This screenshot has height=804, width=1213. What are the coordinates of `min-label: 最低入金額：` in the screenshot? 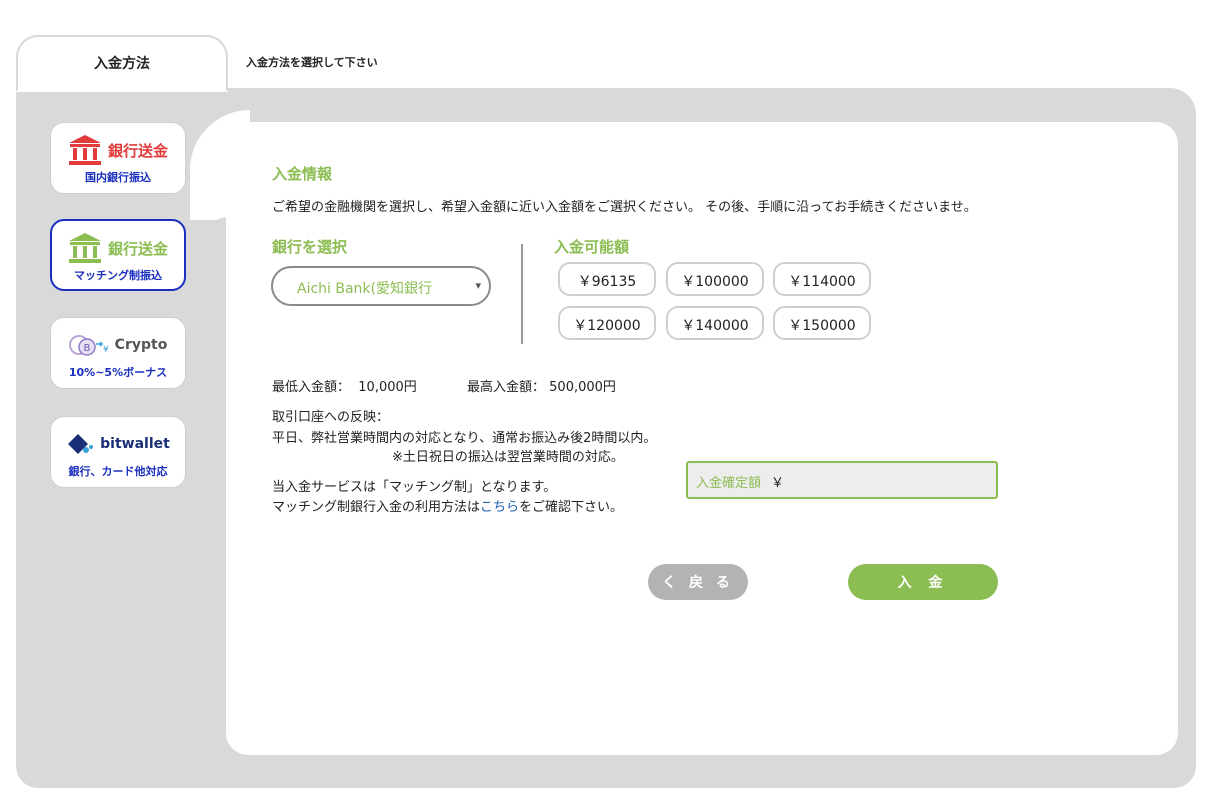 It's located at (311, 387).